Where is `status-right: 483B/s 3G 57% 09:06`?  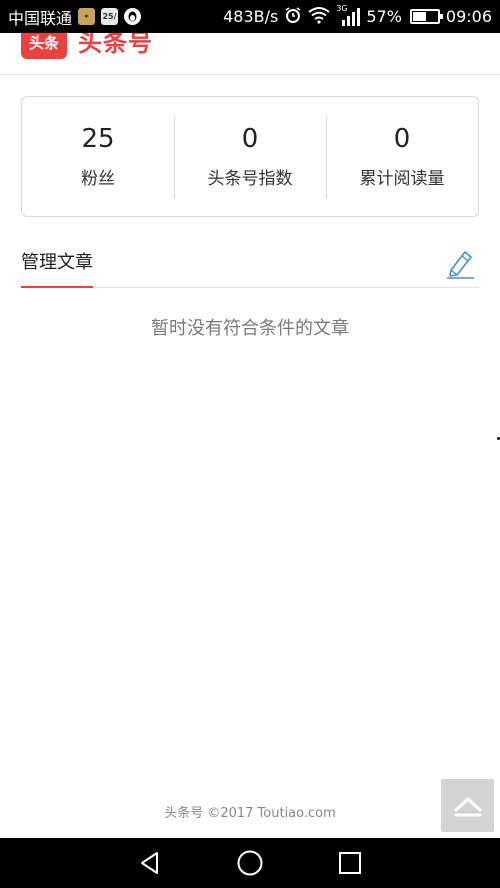 status-right: 483B/s 3G 57% 09:06 is located at coordinates (357, 16).